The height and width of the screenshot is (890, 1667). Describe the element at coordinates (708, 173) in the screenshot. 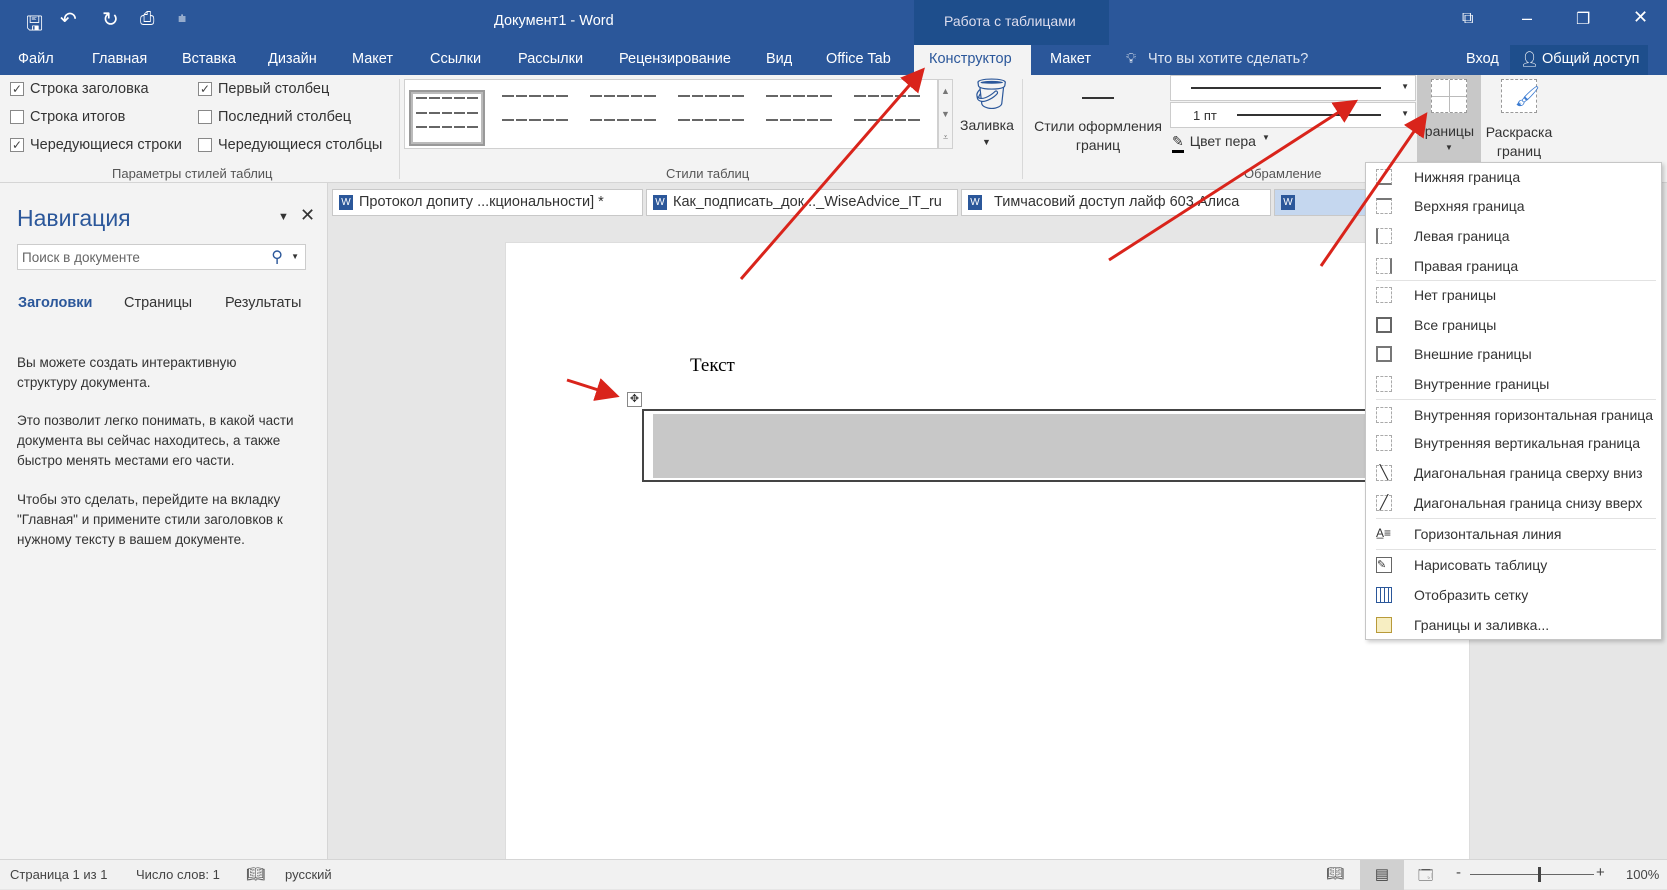

I see `table-styles-group-label: Стили таблиц` at that location.